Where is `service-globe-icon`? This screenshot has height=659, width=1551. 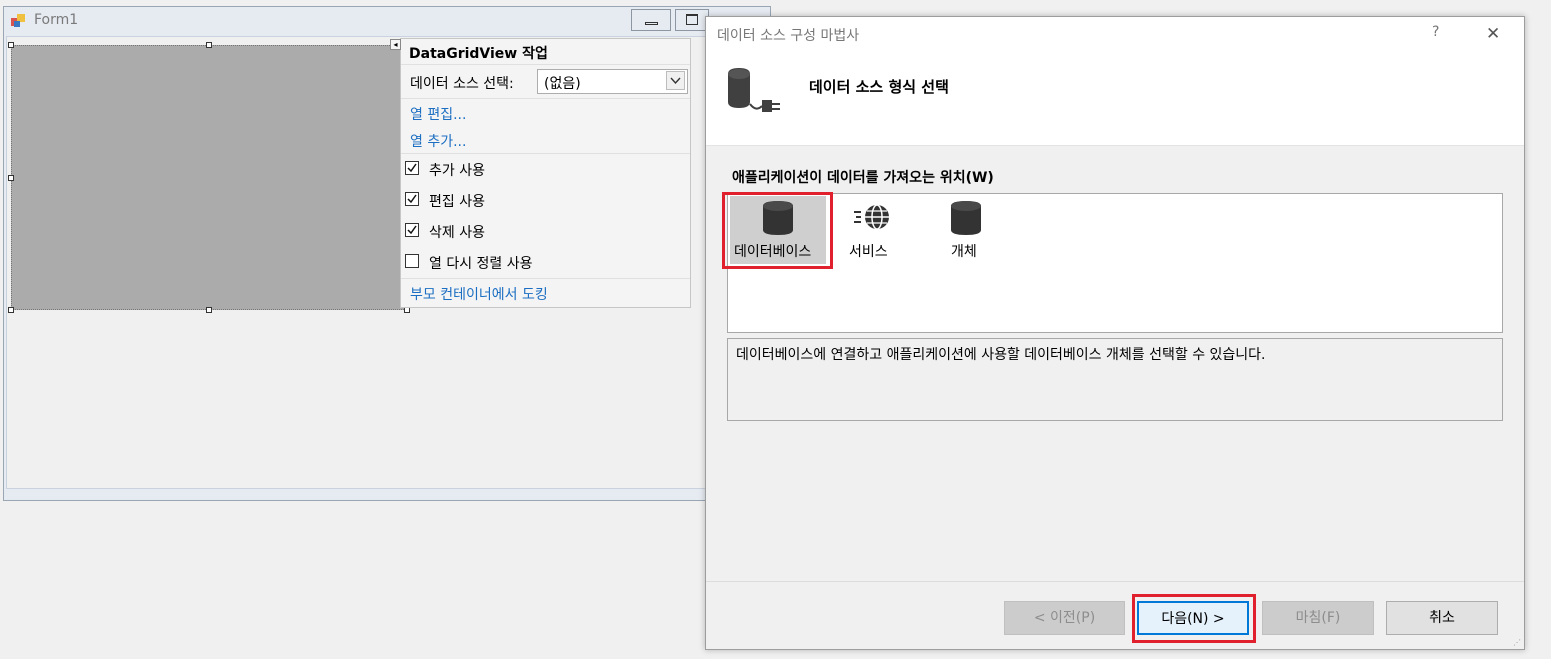 service-globe-icon is located at coordinates (872, 220).